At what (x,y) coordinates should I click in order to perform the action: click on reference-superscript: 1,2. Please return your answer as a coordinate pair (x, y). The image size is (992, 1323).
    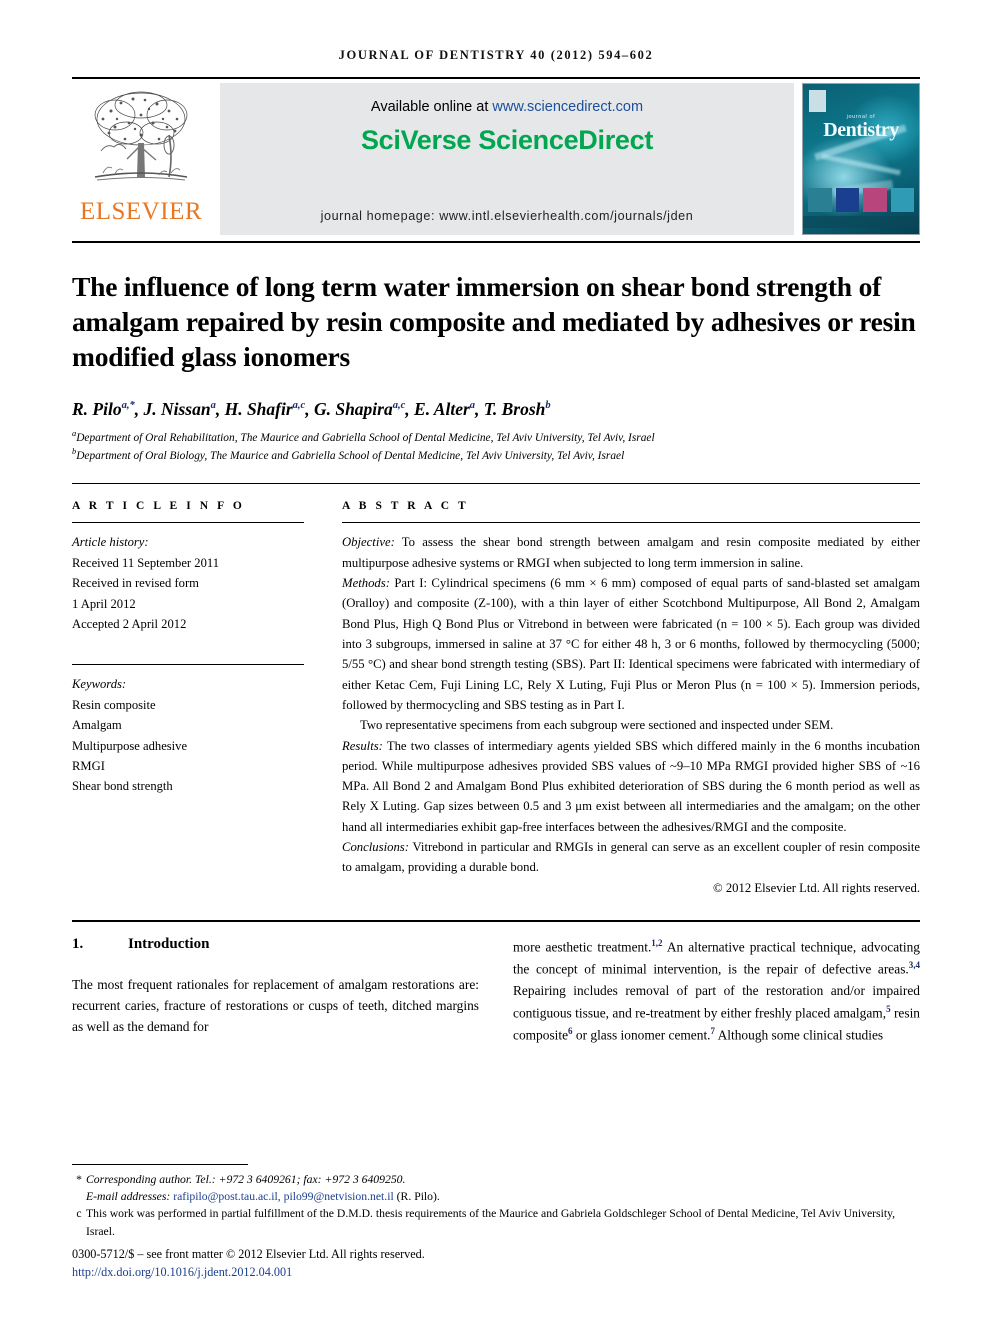
    Looking at the image, I should click on (656, 943).